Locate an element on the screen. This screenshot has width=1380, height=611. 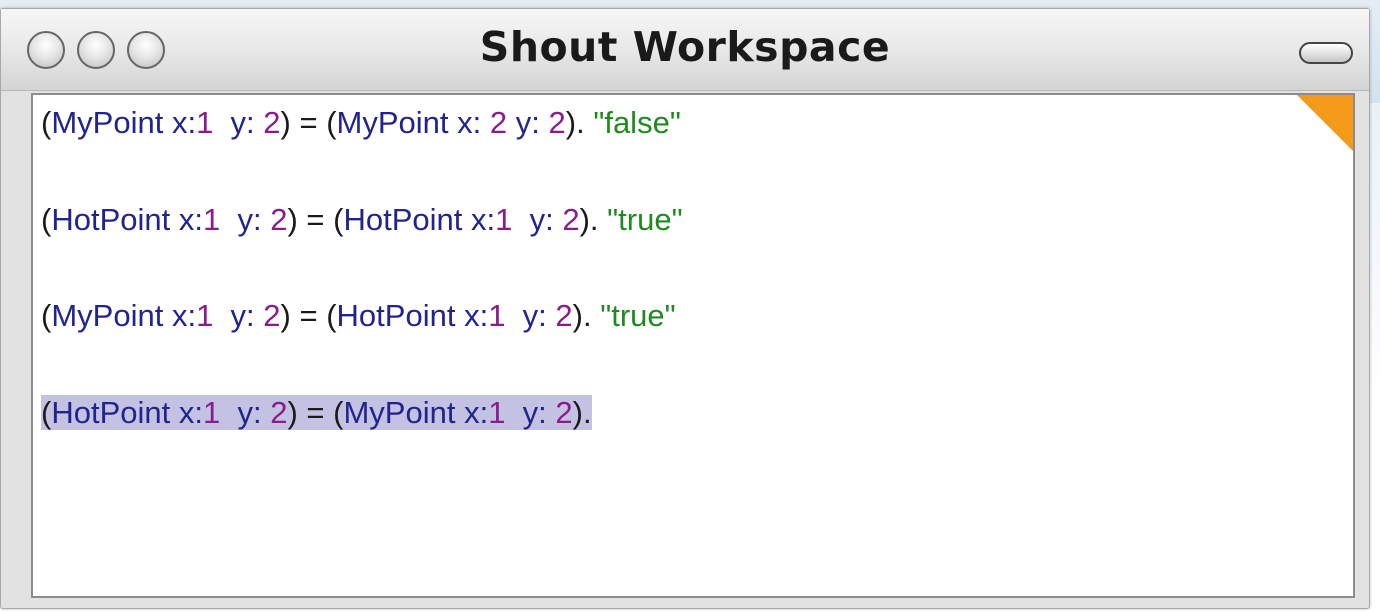
corner-flag-icon is located at coordinates (1325, 123).